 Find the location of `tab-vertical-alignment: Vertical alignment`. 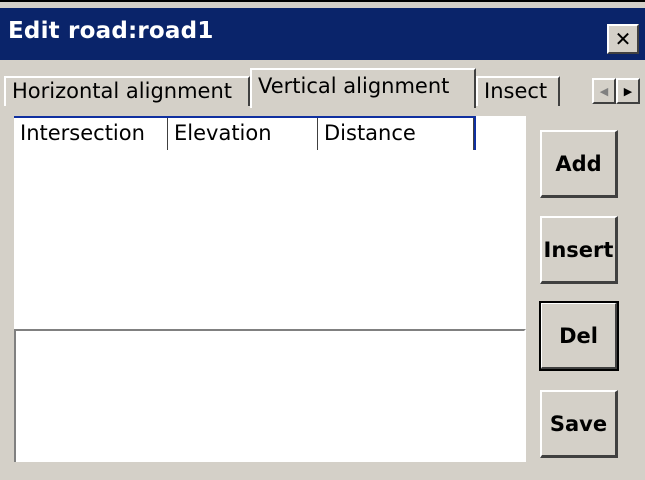

tab-vertical-alignment: Vertical alignment is located at coordinates (363, 88).